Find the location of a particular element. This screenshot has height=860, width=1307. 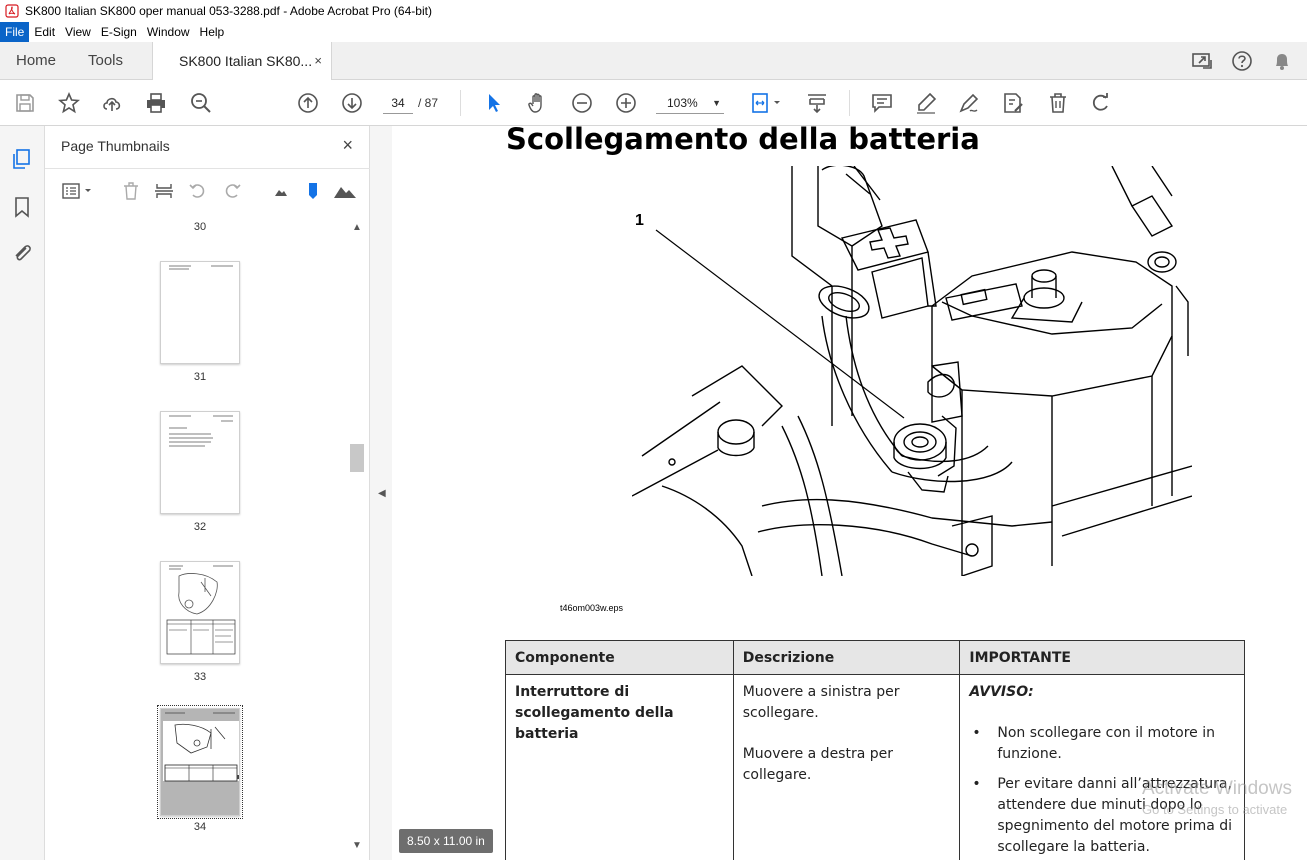

zoom-search-icon is located at coordinates (201, 103).